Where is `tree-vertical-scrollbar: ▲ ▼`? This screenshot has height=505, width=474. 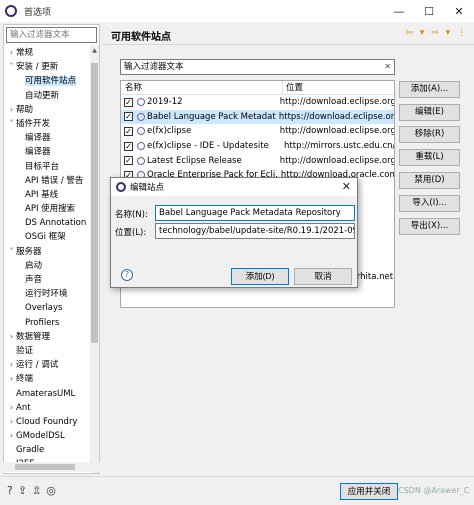
tree-vertical-scrollbar: ▲ ▼ is located at coordinates (94, 259).